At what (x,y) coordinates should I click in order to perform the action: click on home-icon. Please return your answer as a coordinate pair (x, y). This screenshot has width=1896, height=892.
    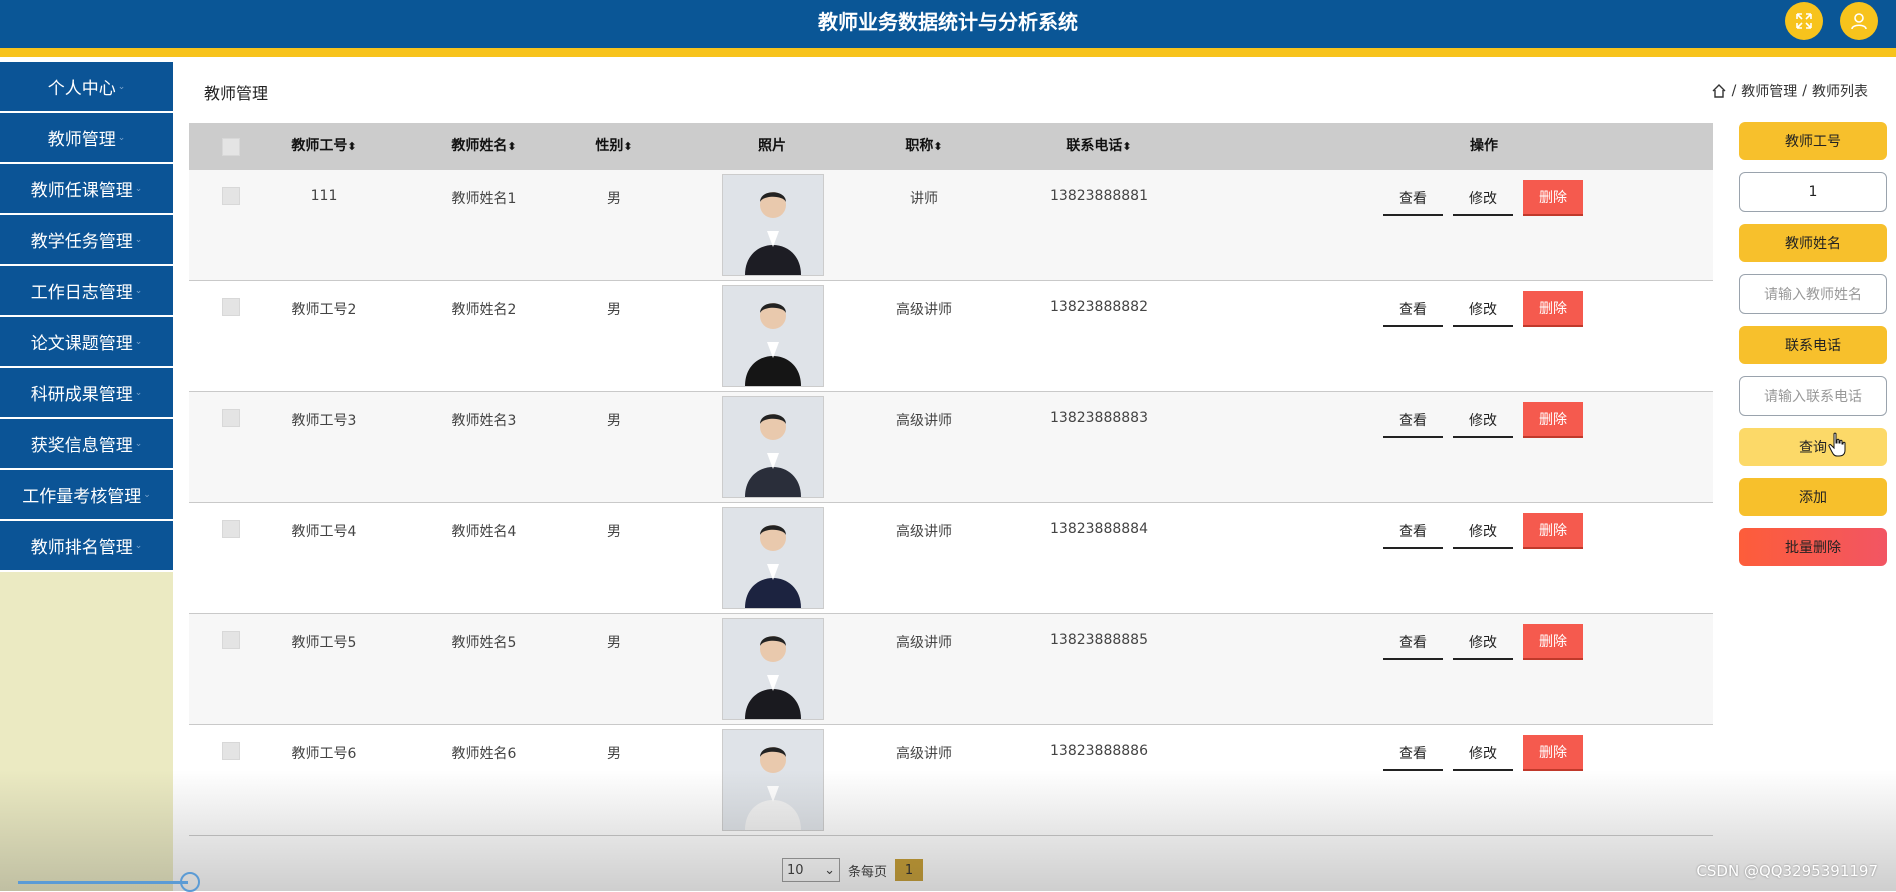
    Looking at the image, I should click on (1719, 91).